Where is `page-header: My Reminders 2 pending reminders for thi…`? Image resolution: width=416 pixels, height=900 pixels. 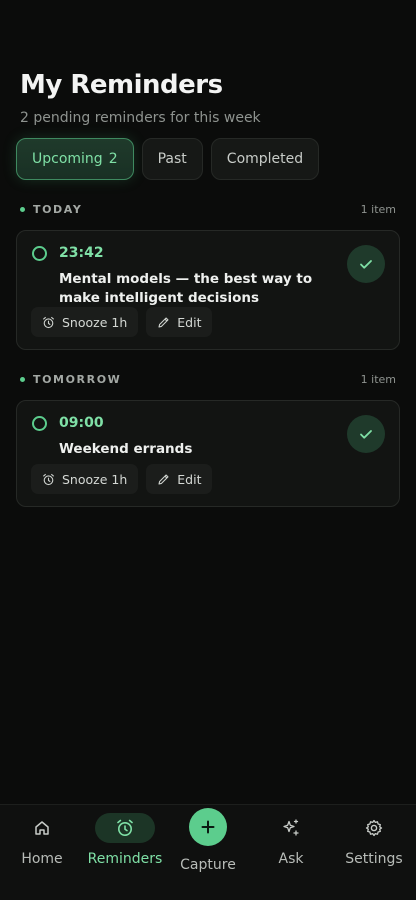
page-header: My Reminders 2 pending reminders for thi… is located at coordinates (208, 98).